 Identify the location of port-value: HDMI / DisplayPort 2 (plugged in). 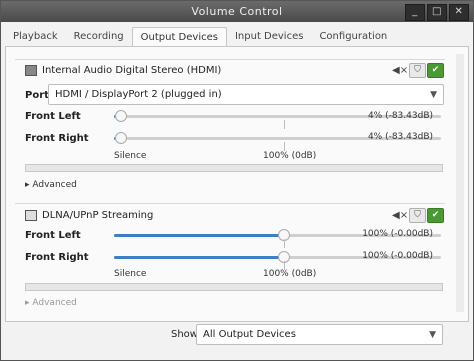
(138, 94).